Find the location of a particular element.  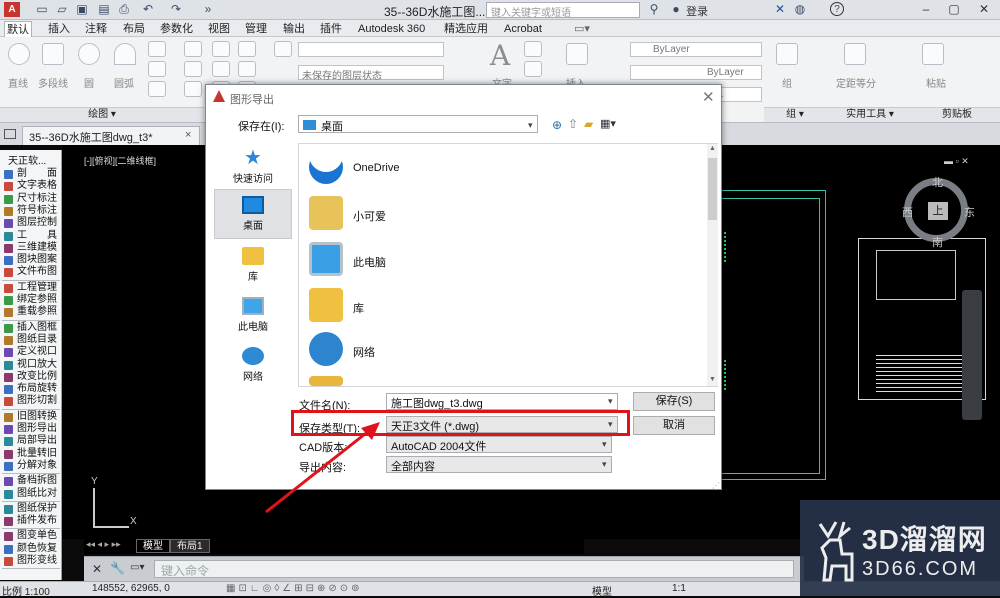

layer-dropdown is located at coordinates (371, 49).